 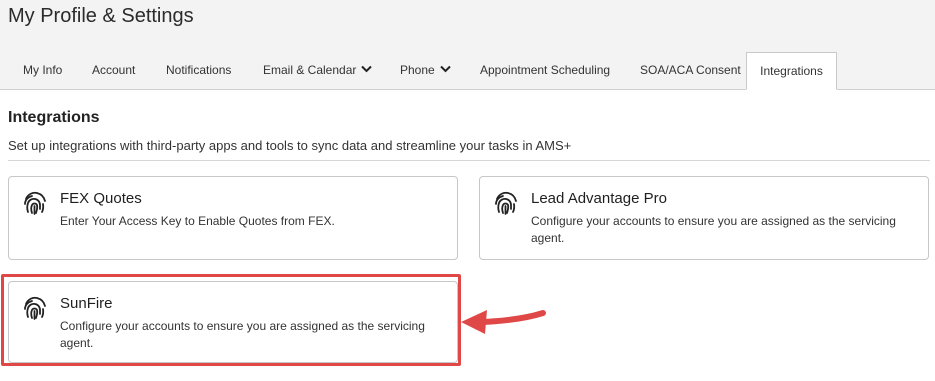 I want to click on tab-phone-label: Phone, so click(x=417, y=70).